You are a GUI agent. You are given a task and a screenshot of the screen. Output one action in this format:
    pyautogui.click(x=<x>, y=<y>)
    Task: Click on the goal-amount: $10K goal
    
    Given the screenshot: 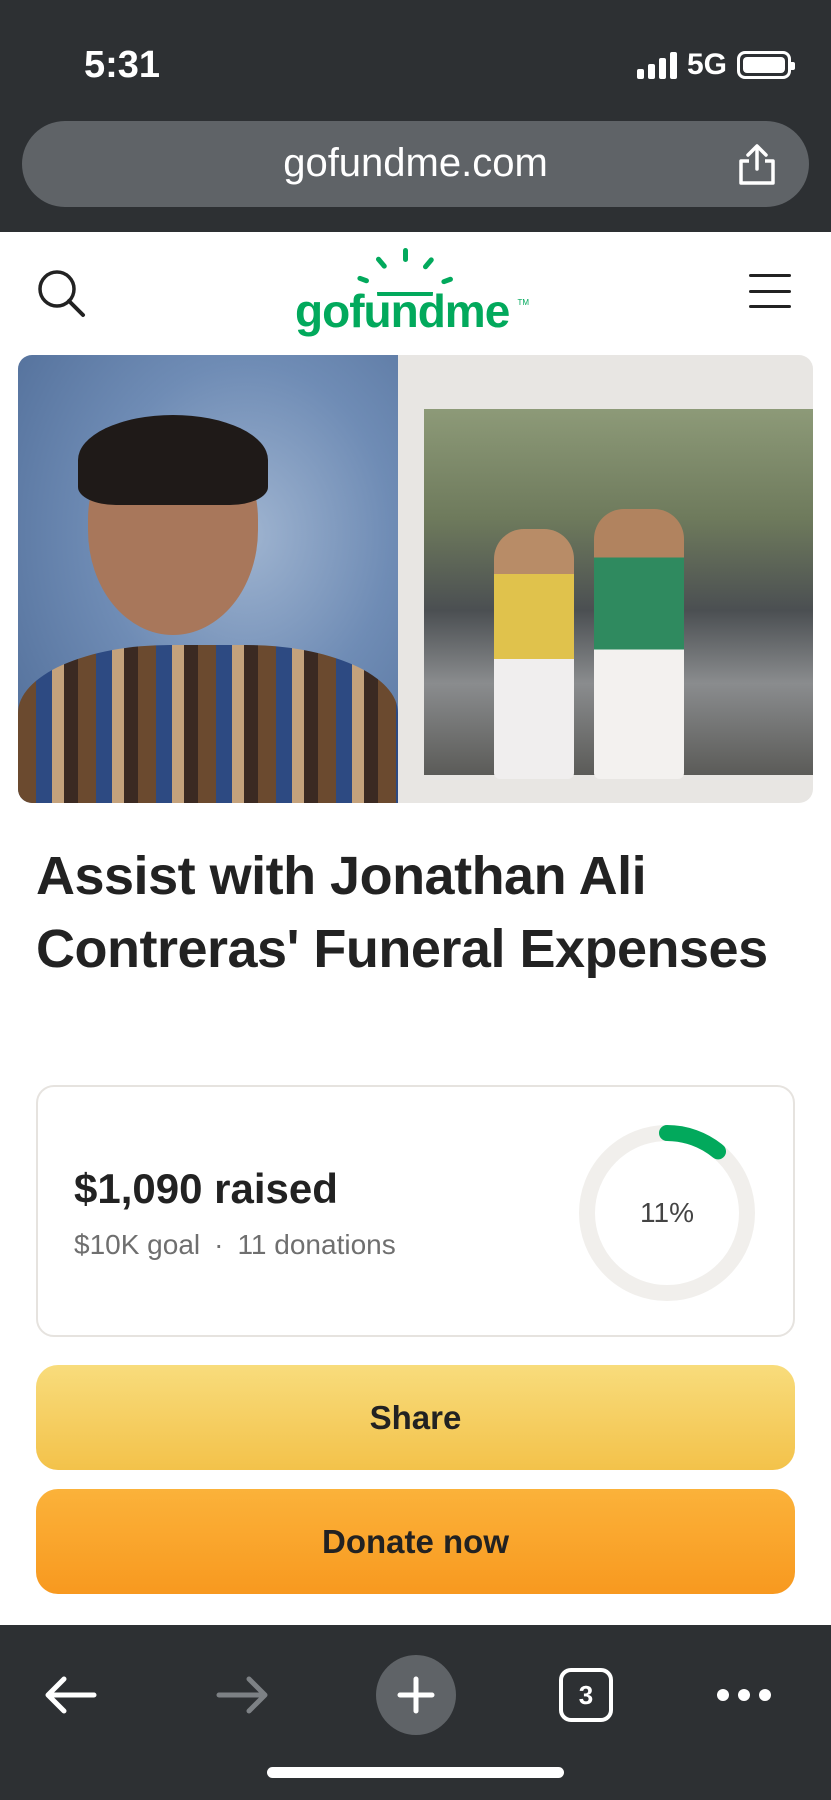 What is the action you would take?
    pyautogui.click(x=137, y=1244)
    